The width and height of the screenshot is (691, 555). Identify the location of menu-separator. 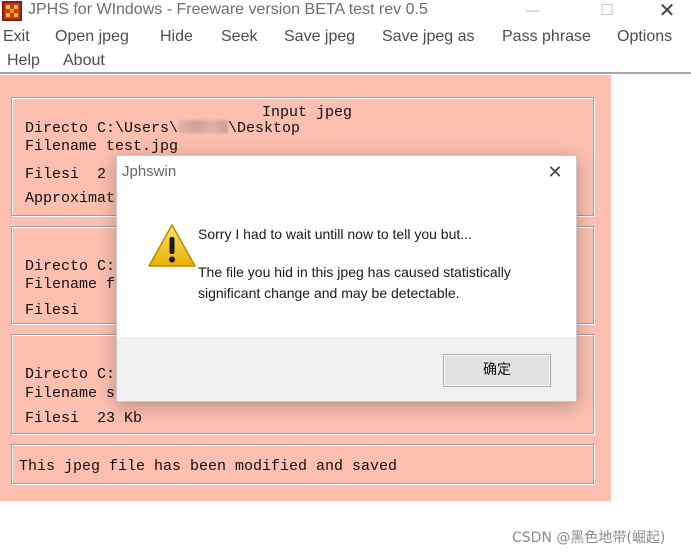
(345, 73).